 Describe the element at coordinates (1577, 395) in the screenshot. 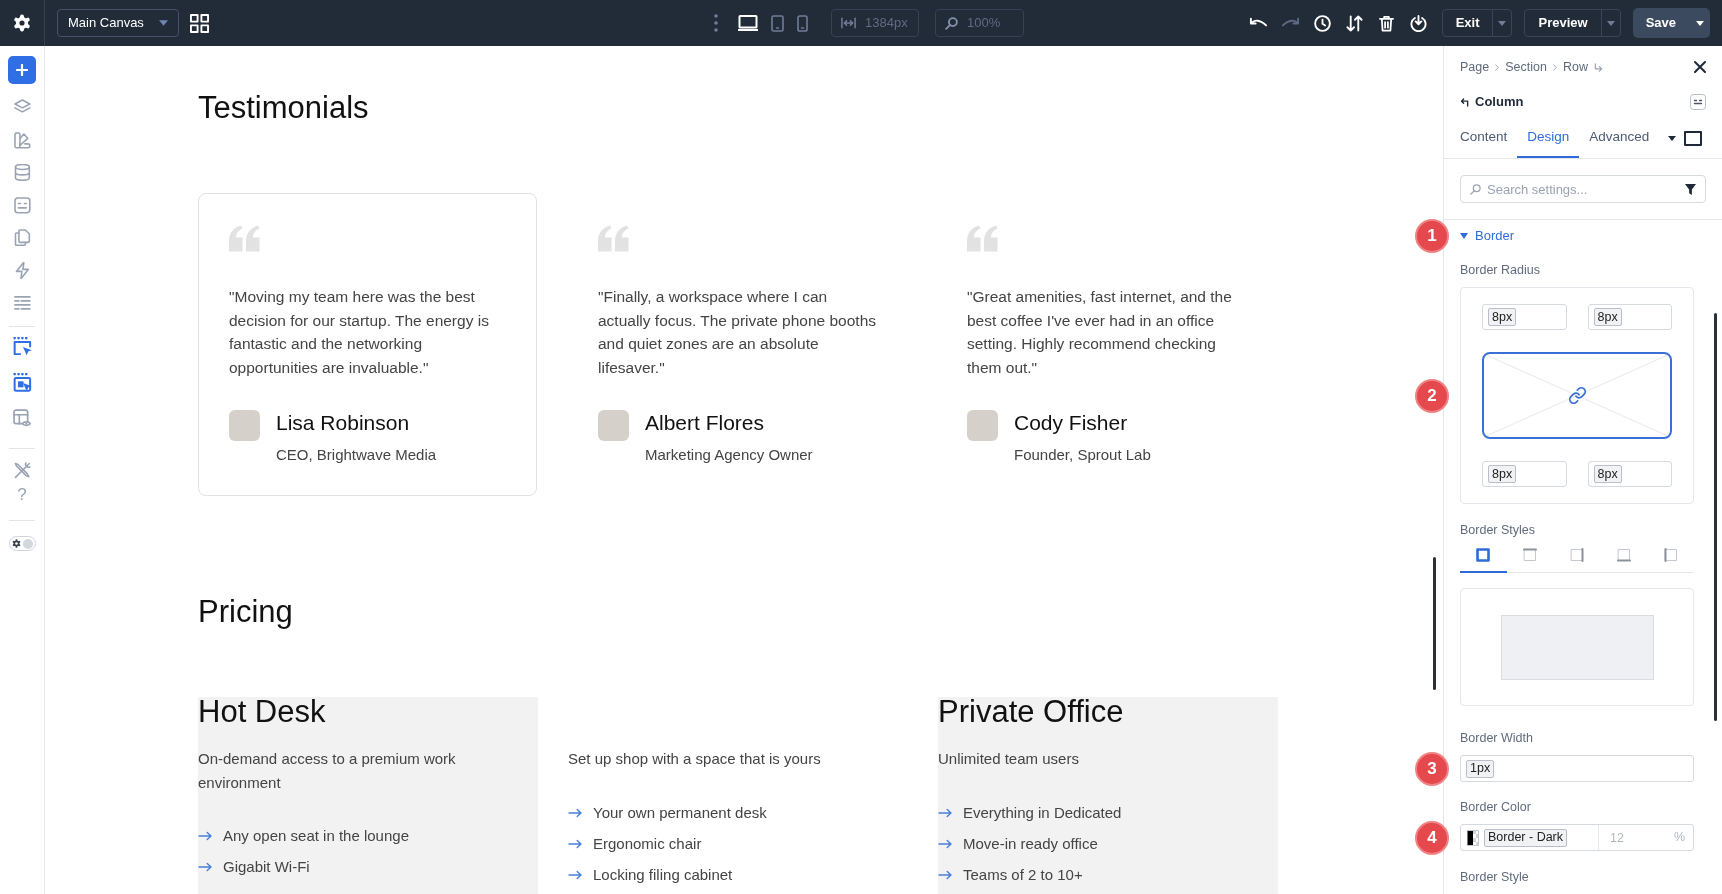

I see `link-icon` at that location.